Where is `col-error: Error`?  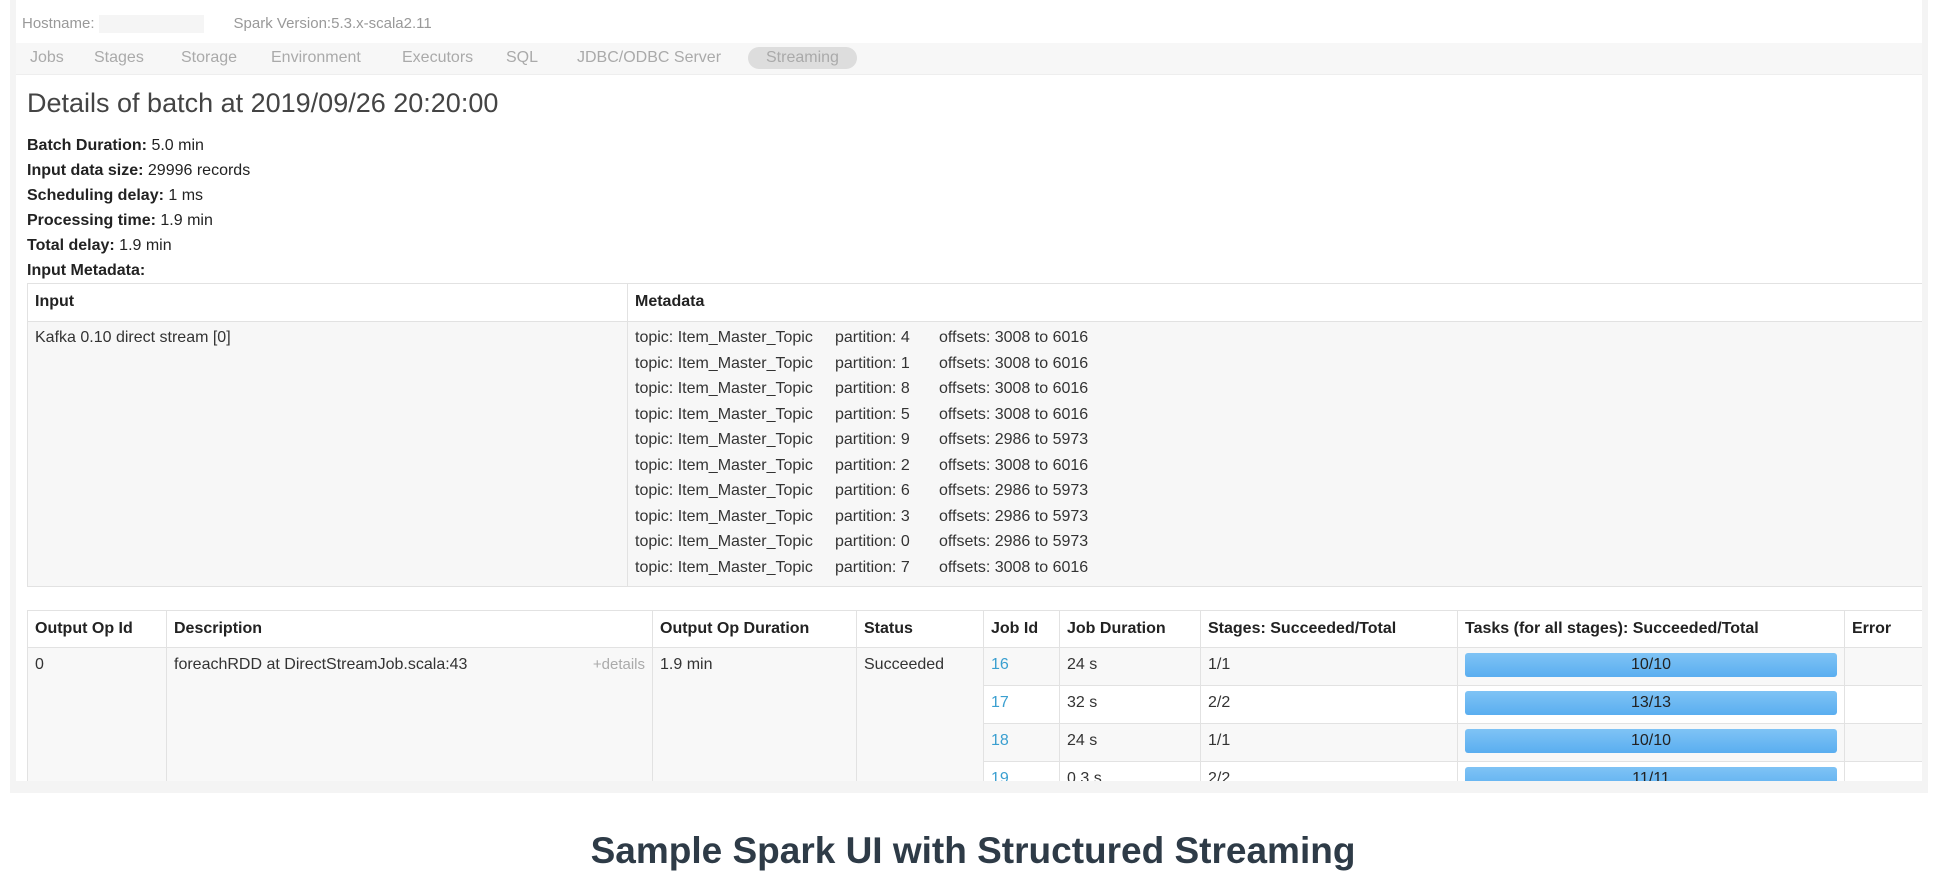
col-error: Error is located at coordinates (1883, 629).